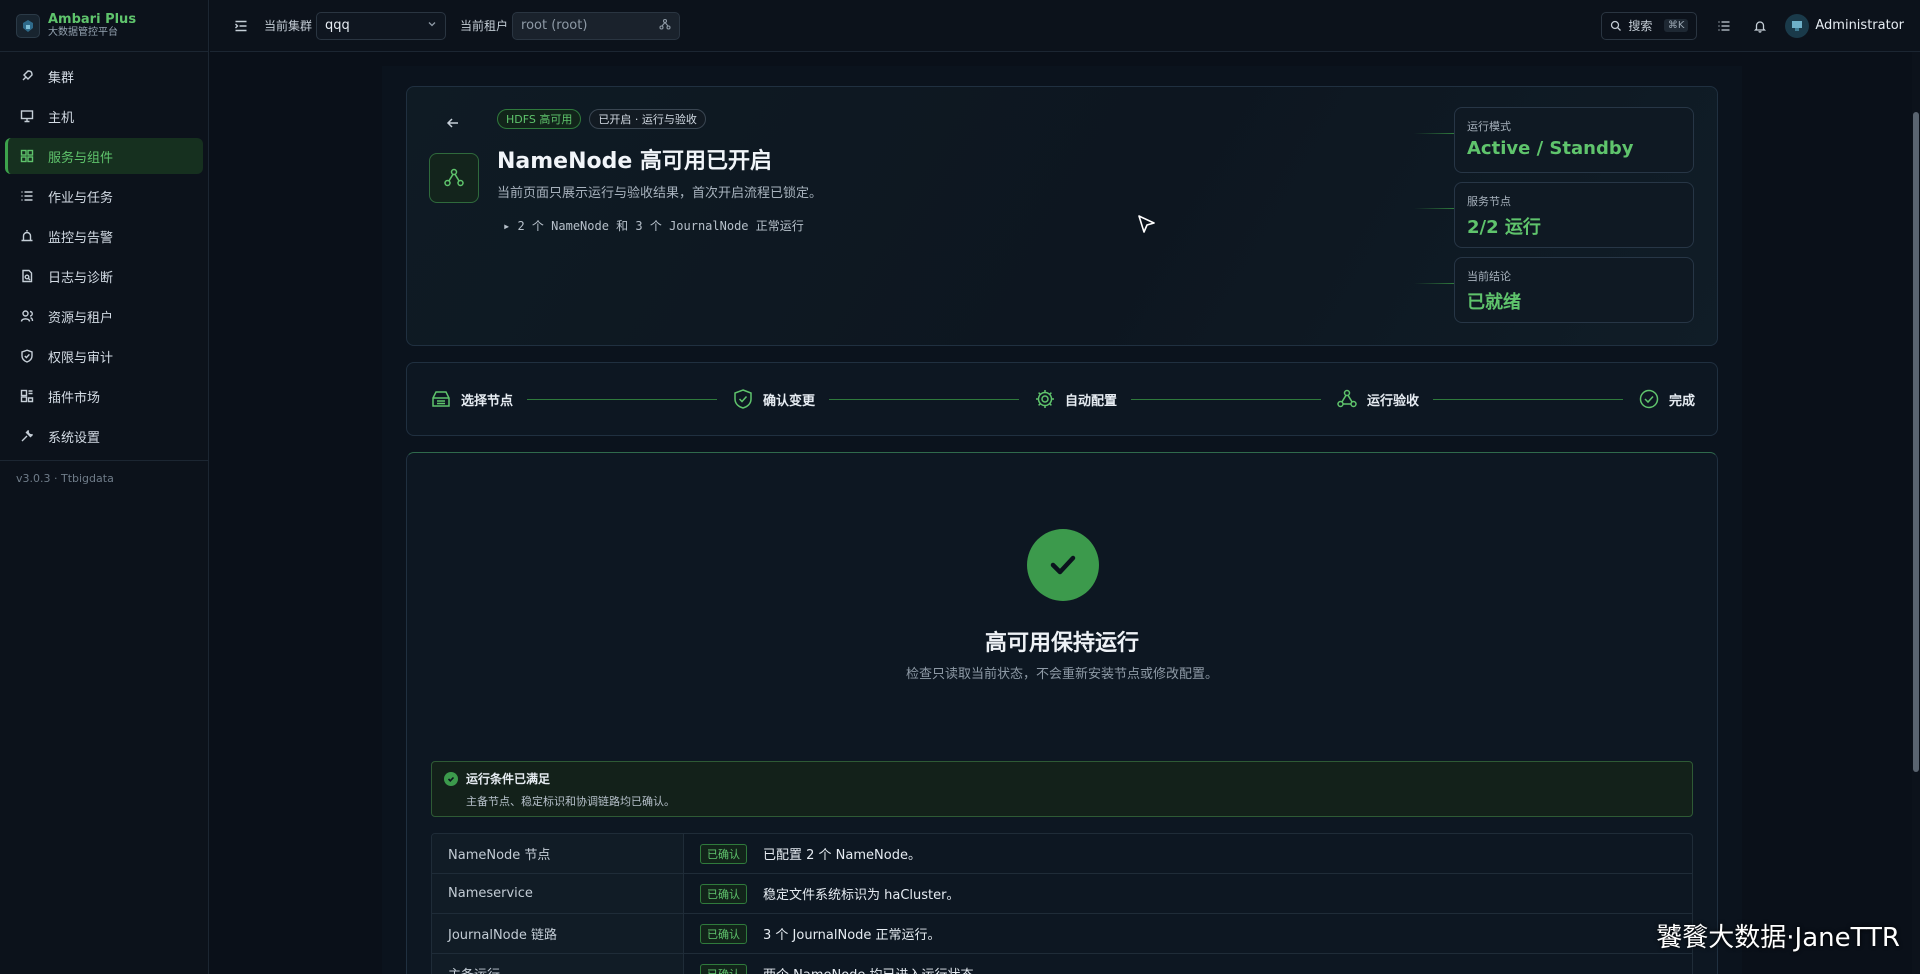  Describe the element at coordinates (453, 125) in the screenshot. I see `back-arrow-icon` at that location.